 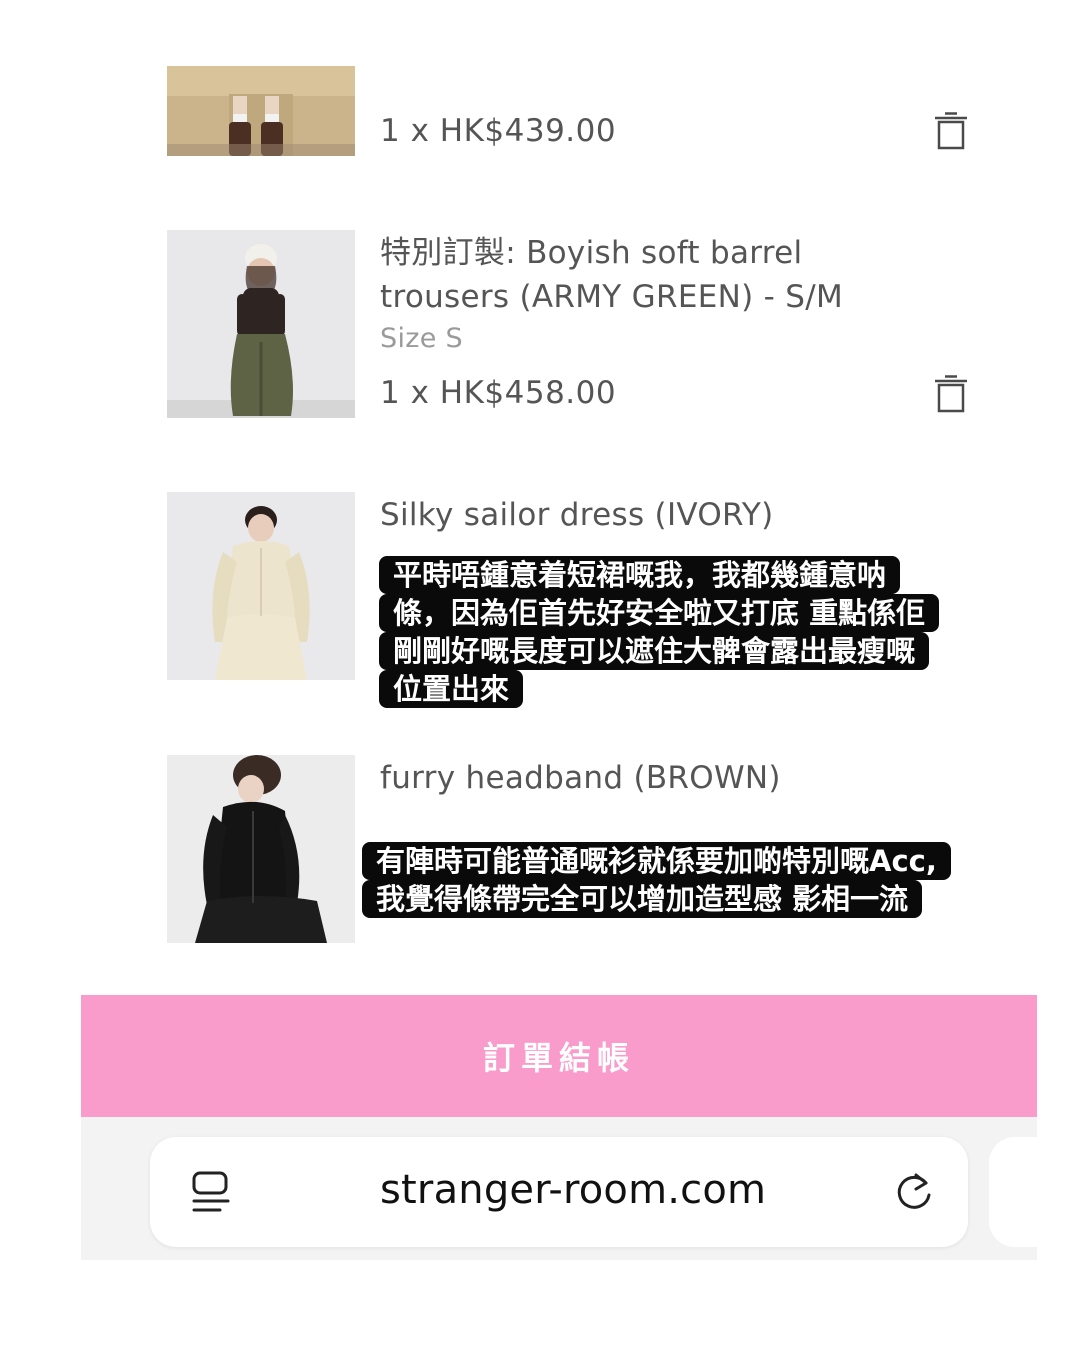 What do you see at coordinates (451, 689) in the screenshot?
I see `caption-line: 位置出來` at bounding box center [451, 689].